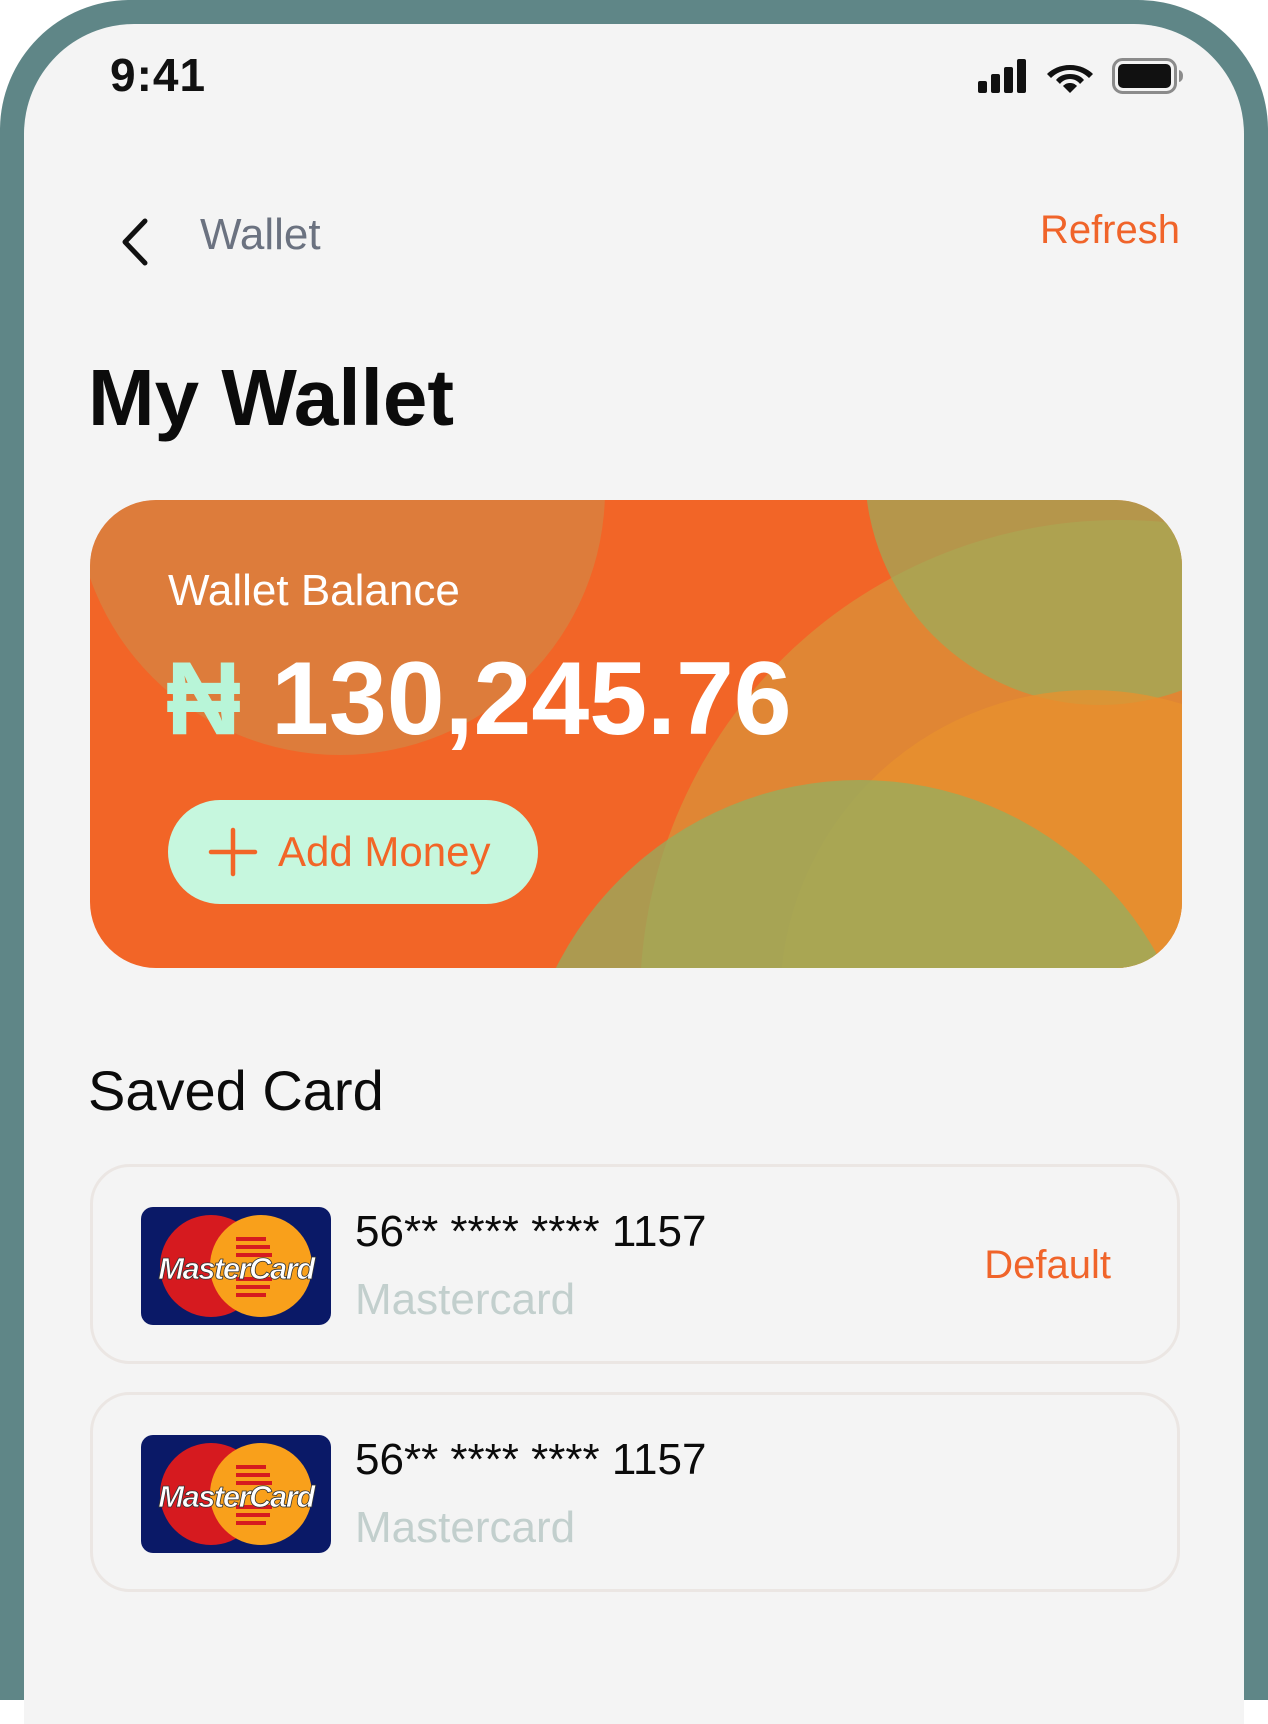 The image size is (1268, 1724). What do you see at coordinates (1070, 79) in the screenshot?
I see `wifi-icon` at bounding box center [1070, 79].